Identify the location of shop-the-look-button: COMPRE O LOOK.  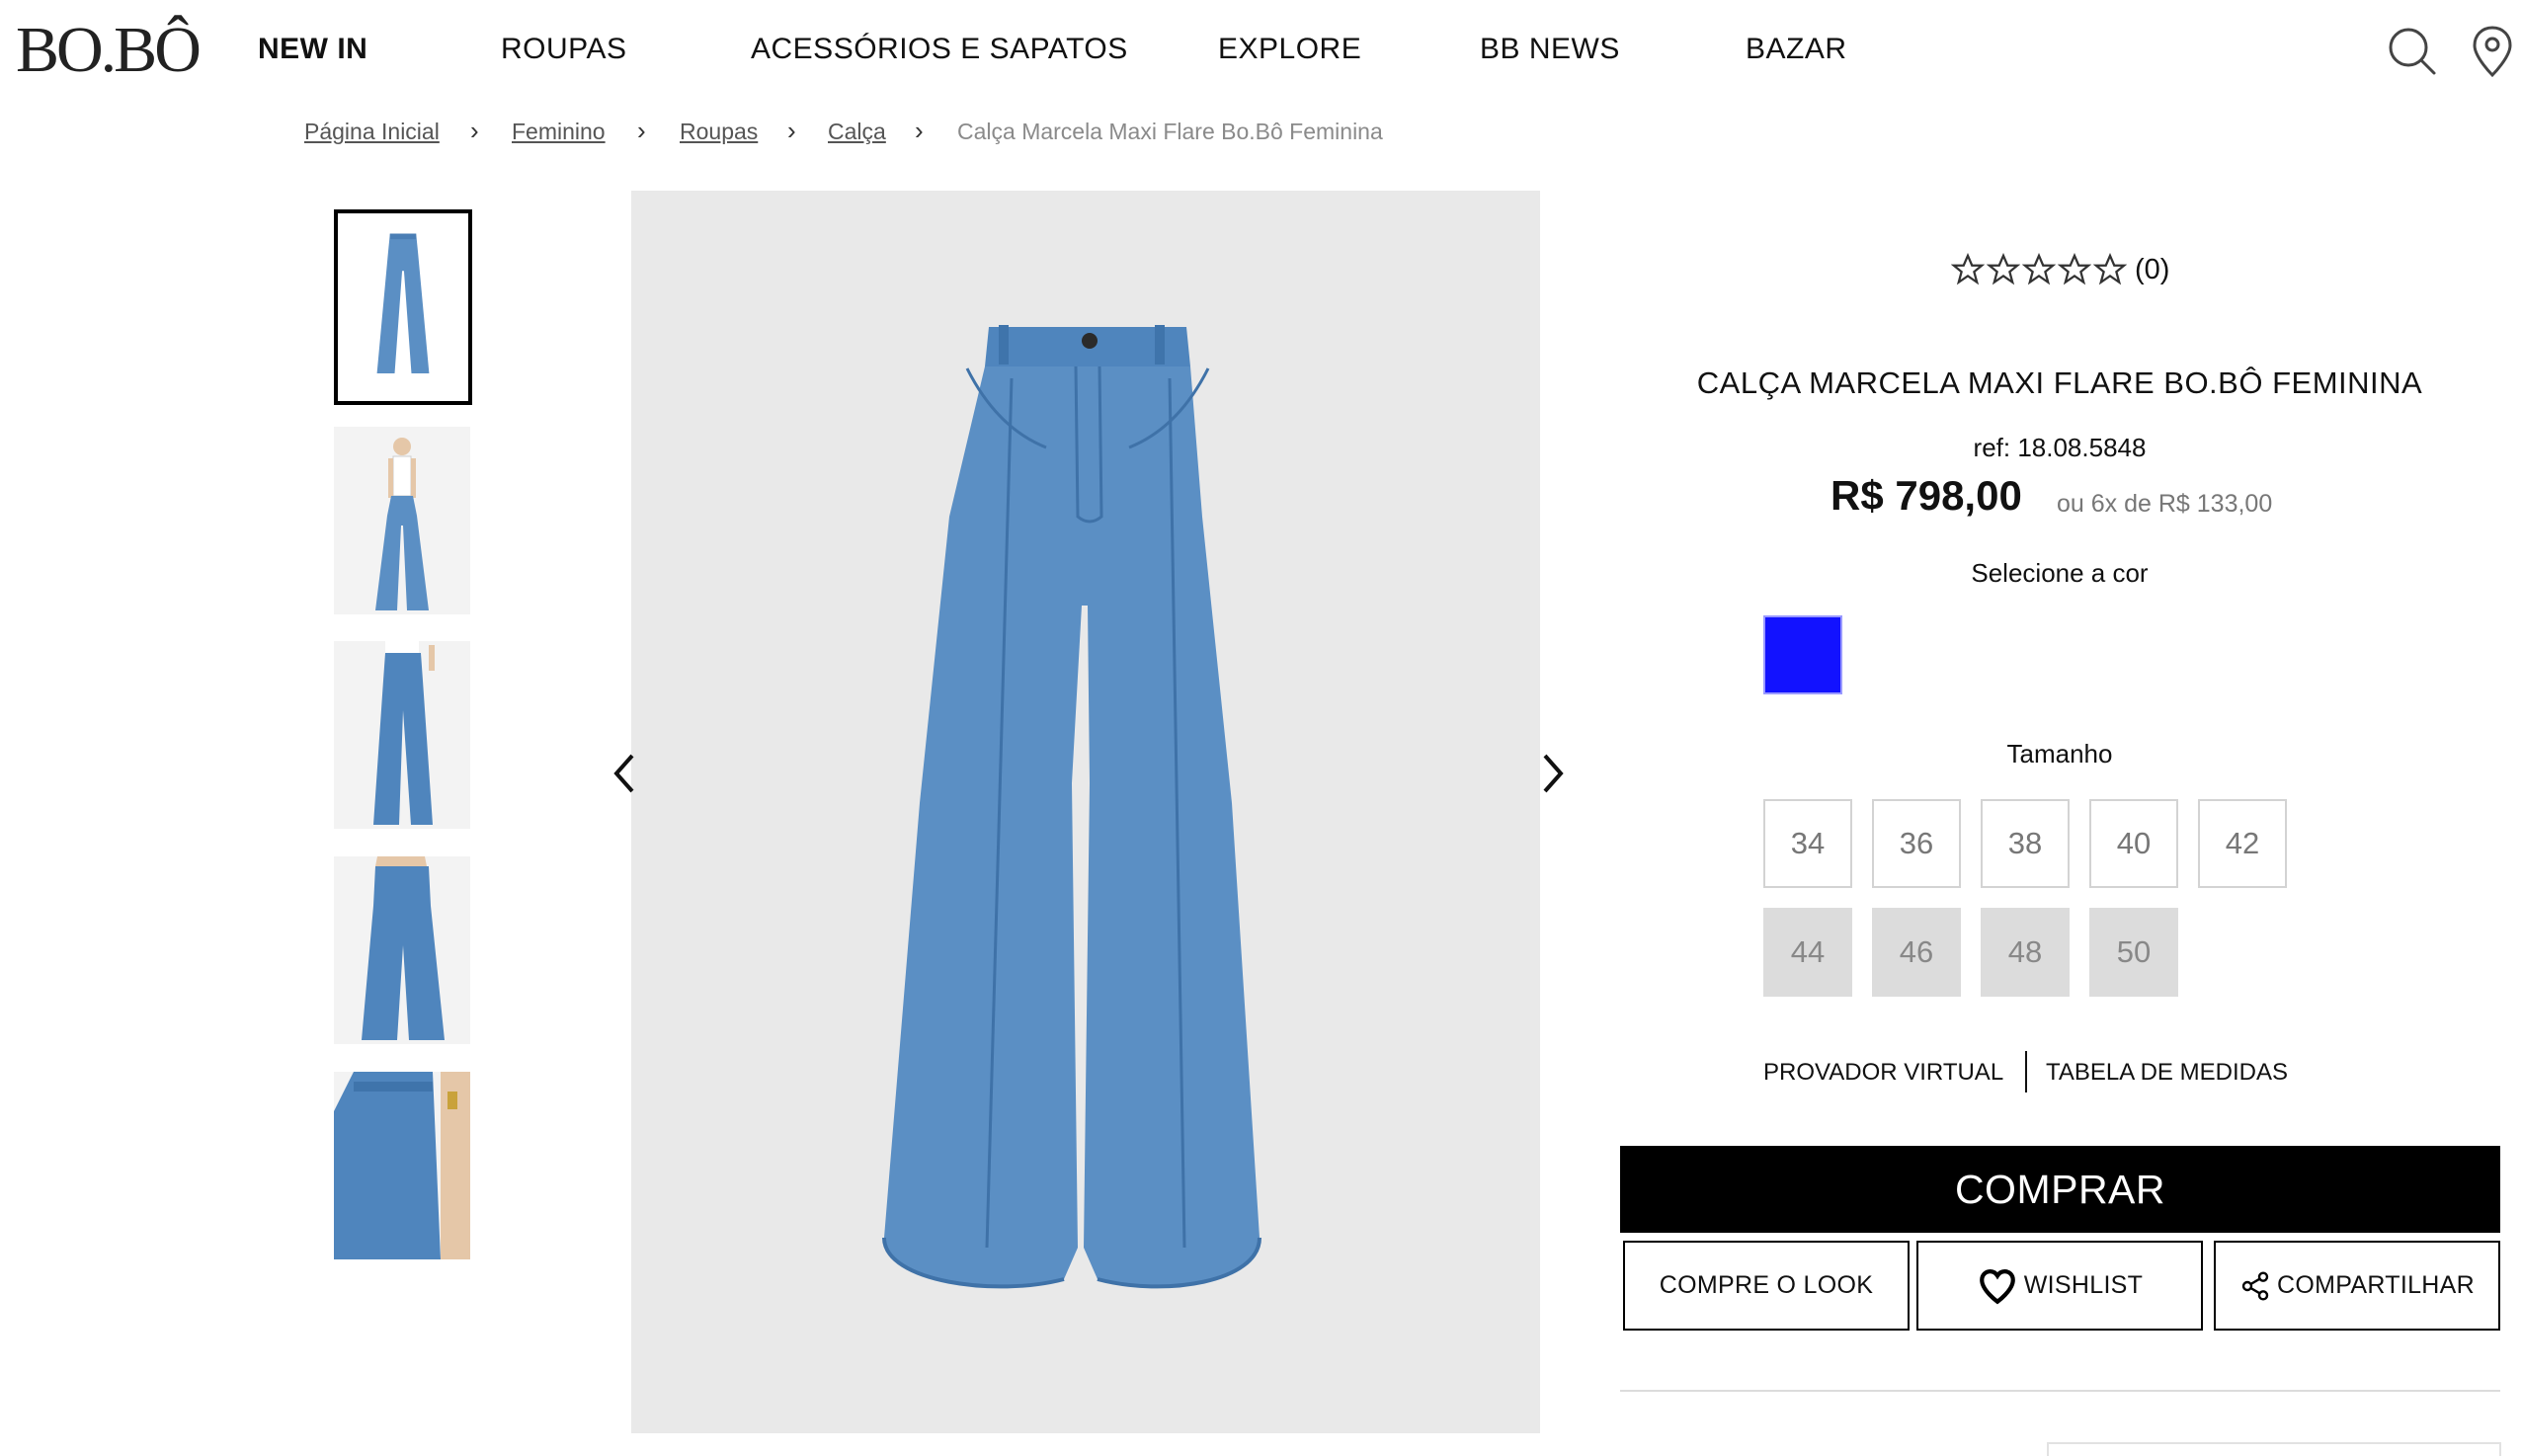
(1766, 1286).